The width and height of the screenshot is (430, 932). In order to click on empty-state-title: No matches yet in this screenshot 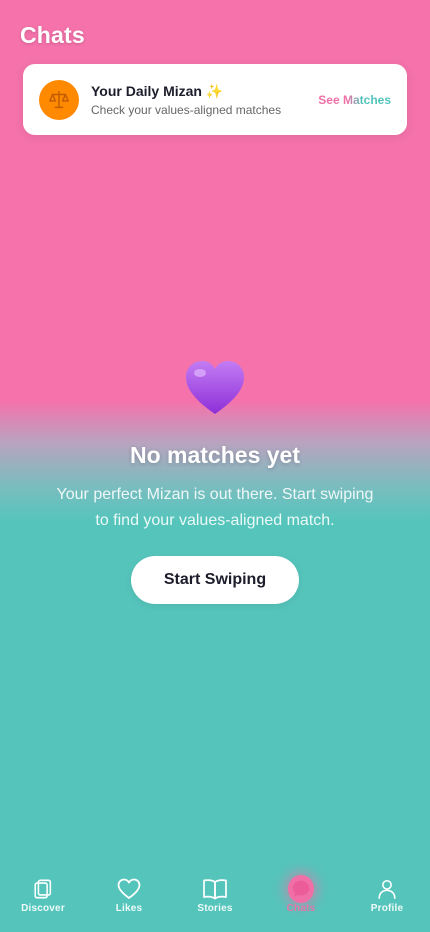, I will do `click(214, 455)`.